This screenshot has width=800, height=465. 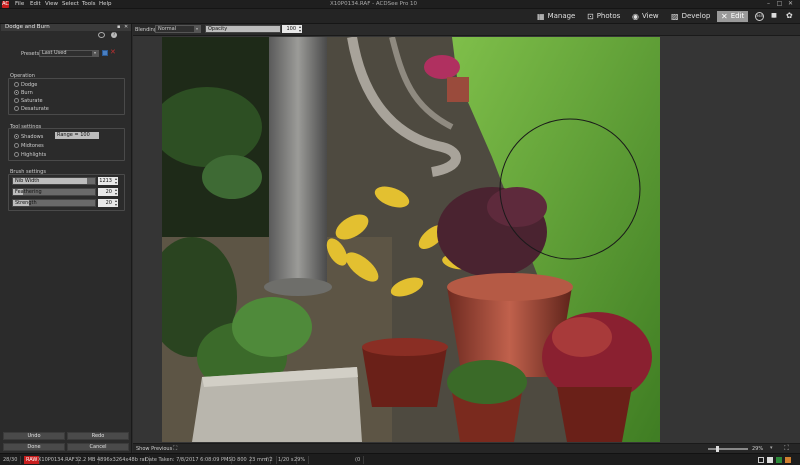 I want to click on delete-preset-icon: ✕, so click(x=113, y=52).